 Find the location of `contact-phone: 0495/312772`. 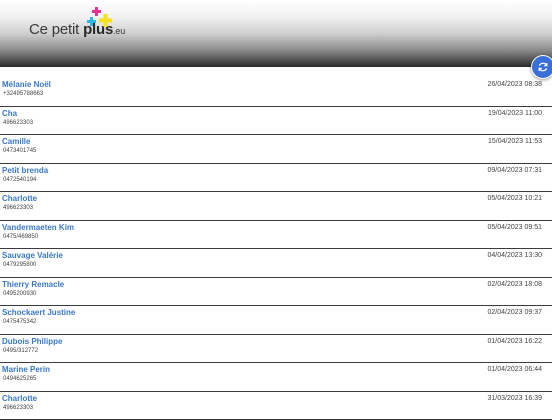

contact-phone: 0495/312772 is located at coordinates (20, 351).